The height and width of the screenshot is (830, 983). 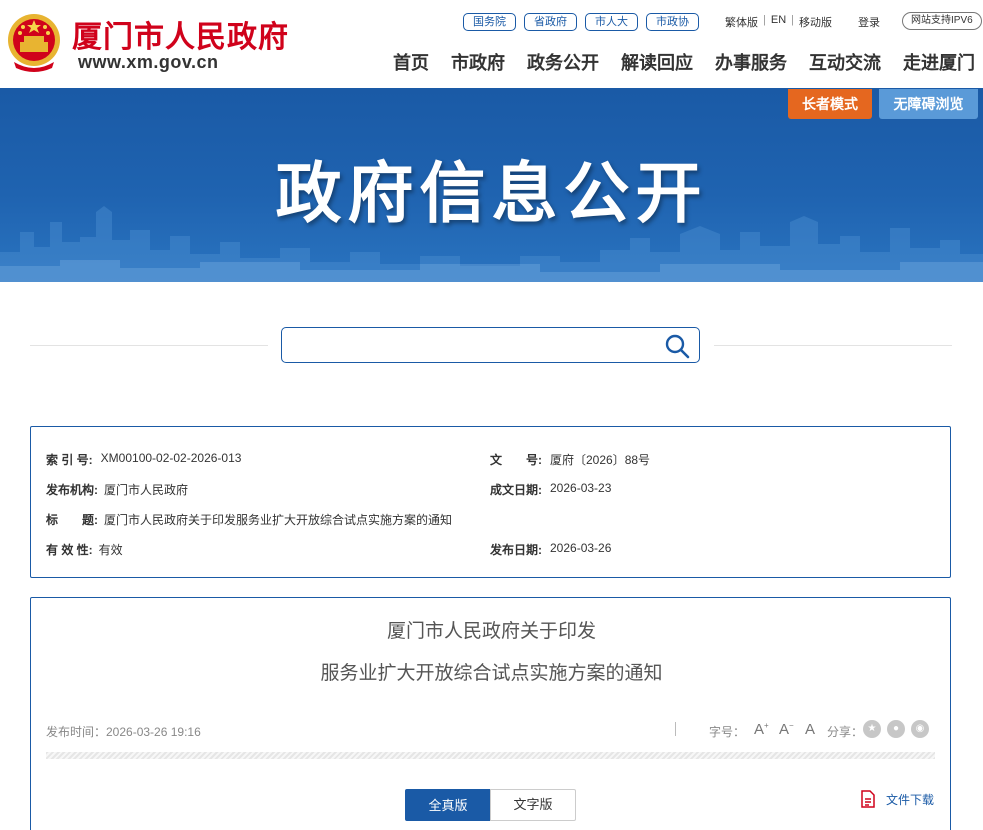 What do you see at coordinates (516, 490) in the screenshot?
I see `meta-label: 成文日期:` at bounding box center [516, 490].